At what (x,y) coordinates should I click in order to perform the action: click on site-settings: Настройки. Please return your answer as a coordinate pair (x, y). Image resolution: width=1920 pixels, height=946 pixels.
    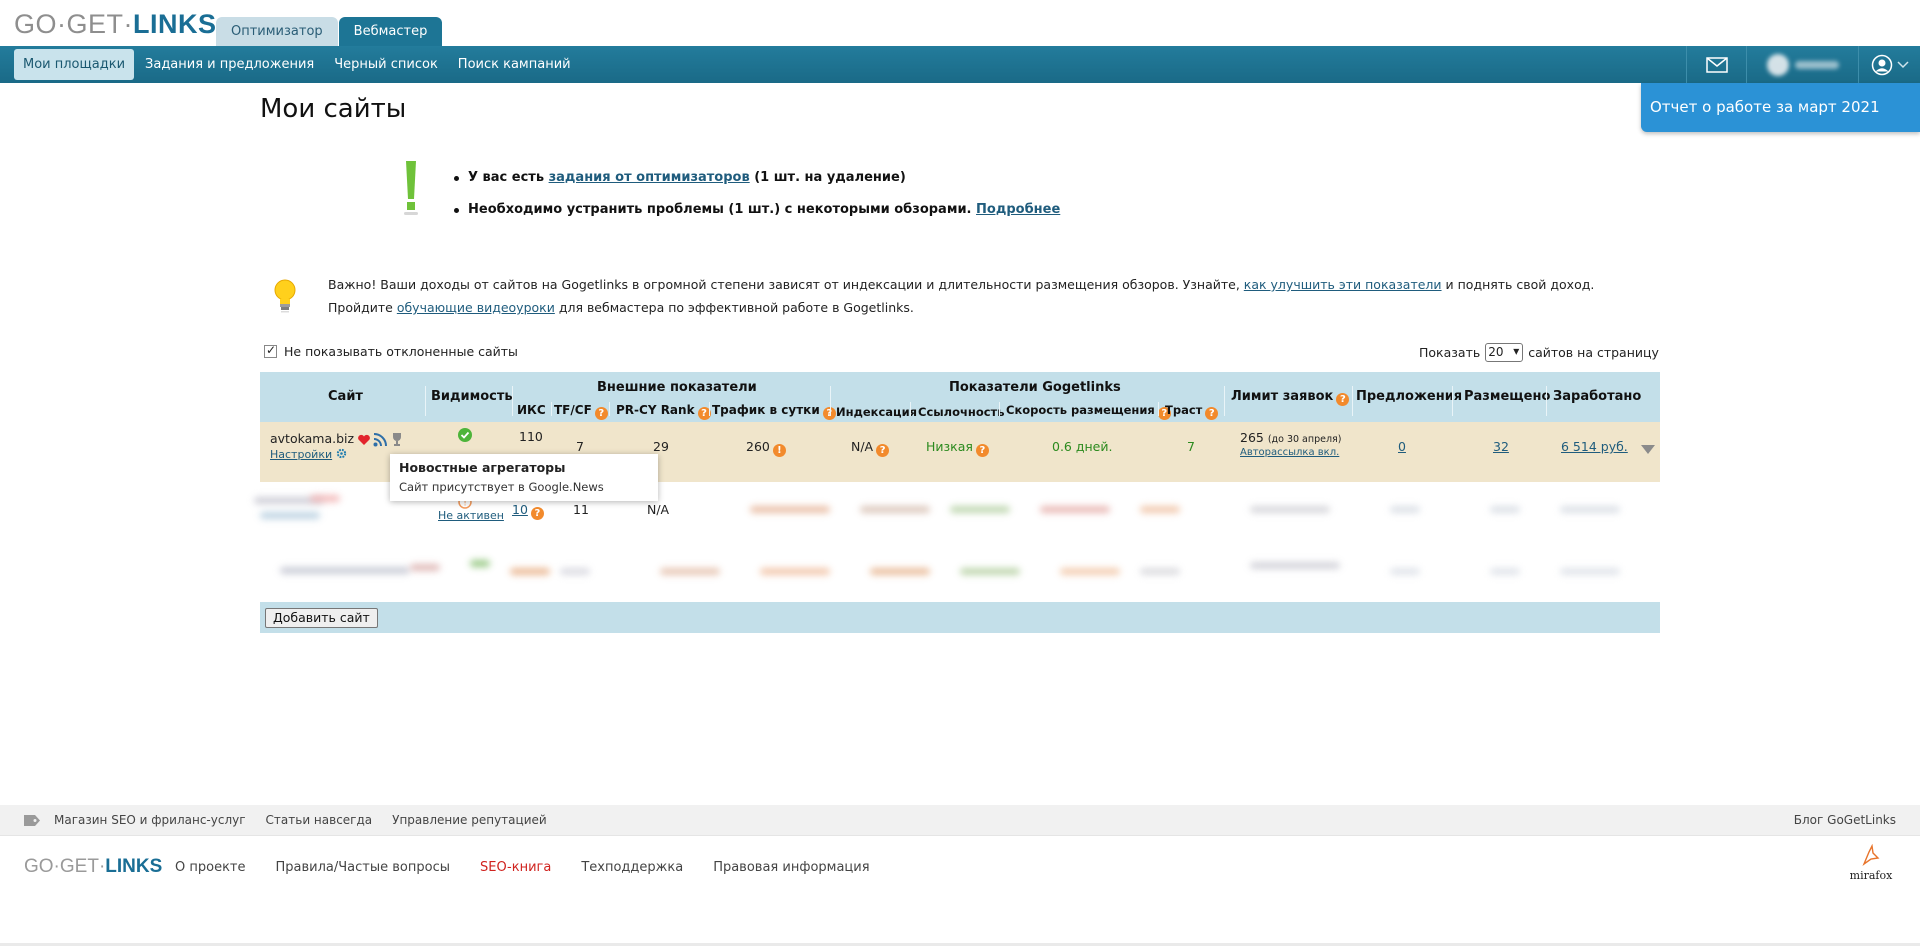
    Looking at the image, I should click on (308, 454).